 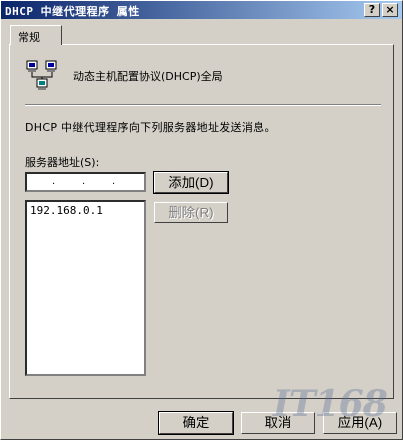 I want to click on window-title: DHCP 中继代理程序 属性, so click(x=72, y=11).